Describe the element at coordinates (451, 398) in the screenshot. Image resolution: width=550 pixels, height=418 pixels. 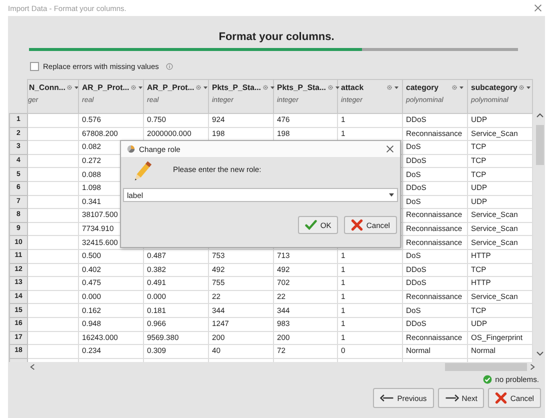
I see `arrow-right-icon` at that location.